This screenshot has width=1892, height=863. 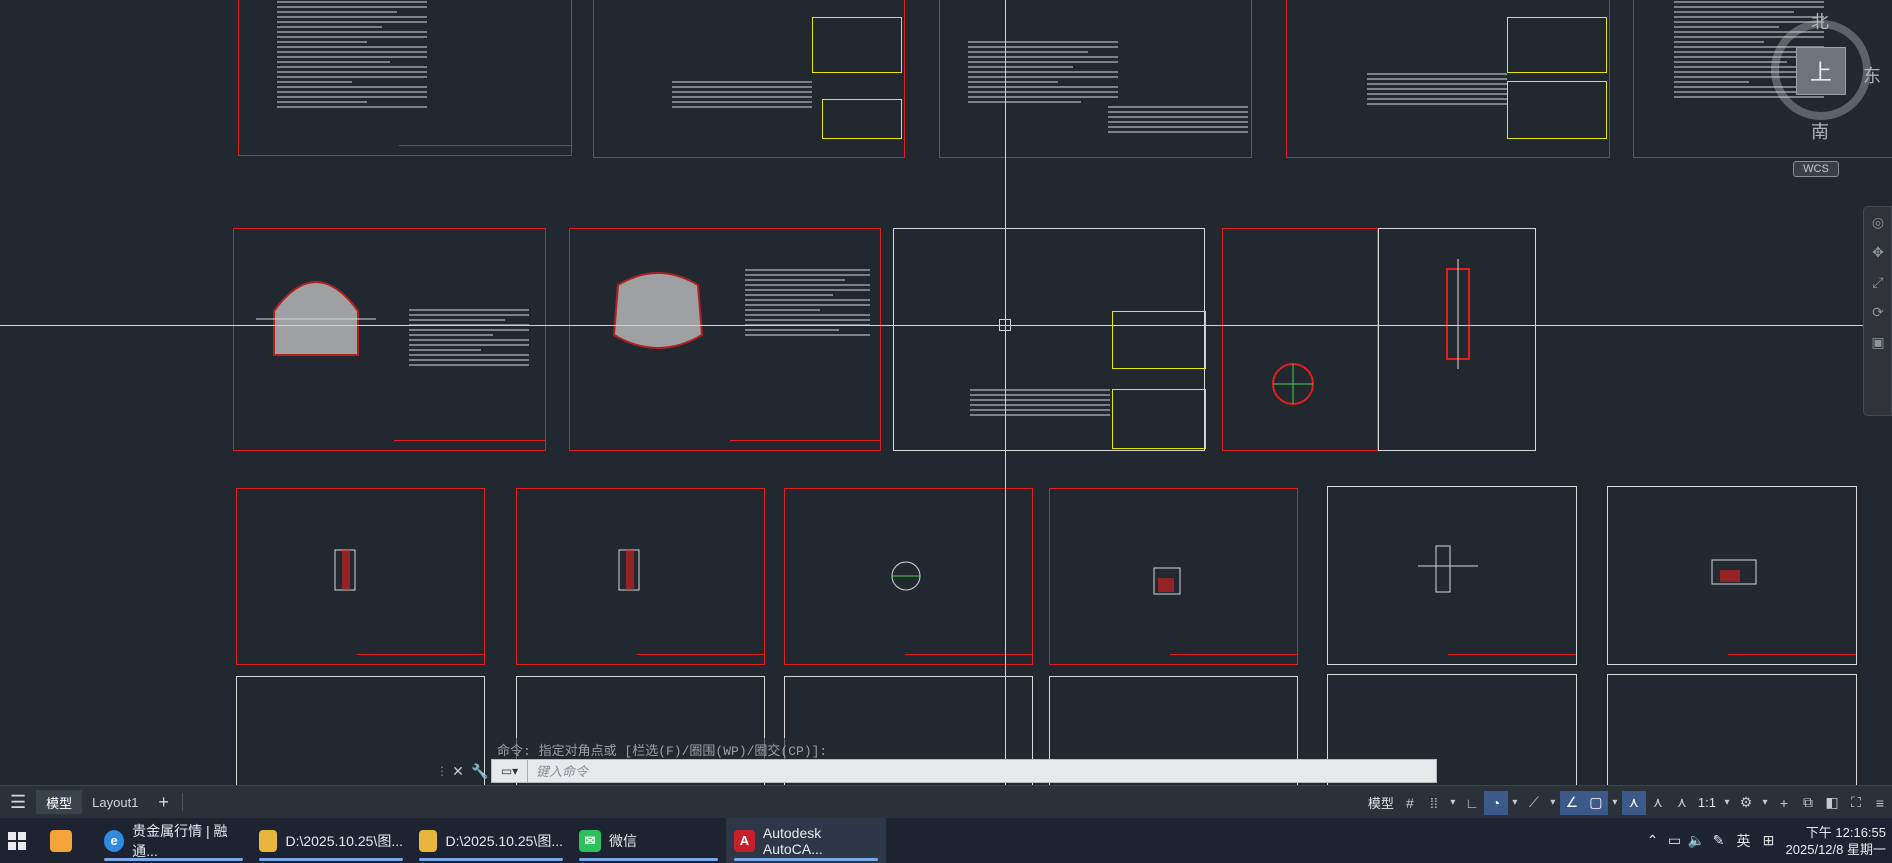 What do you see at coordinates (1856, 803) in the screenshot?
I see `fullscreen-icon: ⛶` at bounding box center [1856, 803].